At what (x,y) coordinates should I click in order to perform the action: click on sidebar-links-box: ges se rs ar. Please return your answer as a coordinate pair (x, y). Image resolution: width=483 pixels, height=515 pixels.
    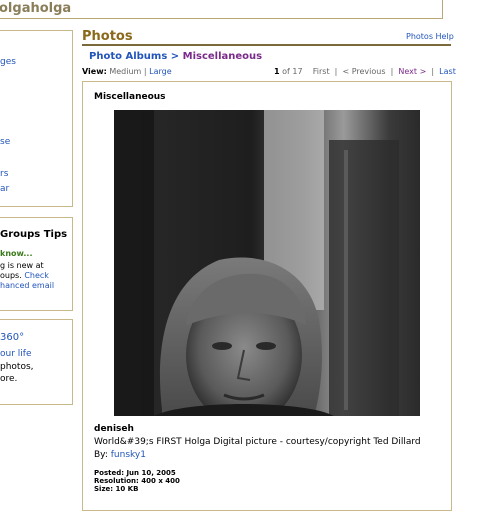
    Looking at the image, I should click on (36, 118).